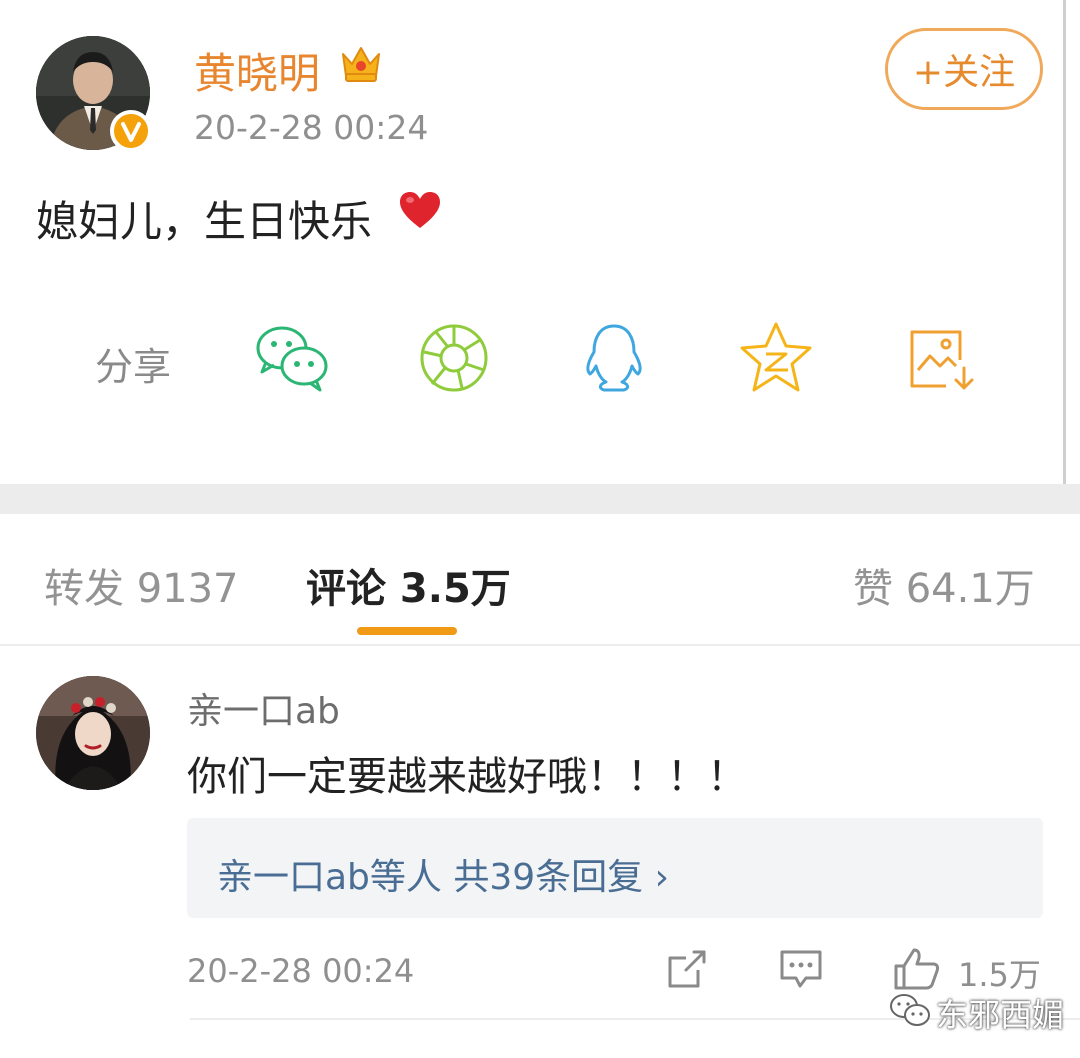  What do you see at coordinates (133, 367) in the screenshot?
I see `share-label: 分享` at bounding box center [133, 367].